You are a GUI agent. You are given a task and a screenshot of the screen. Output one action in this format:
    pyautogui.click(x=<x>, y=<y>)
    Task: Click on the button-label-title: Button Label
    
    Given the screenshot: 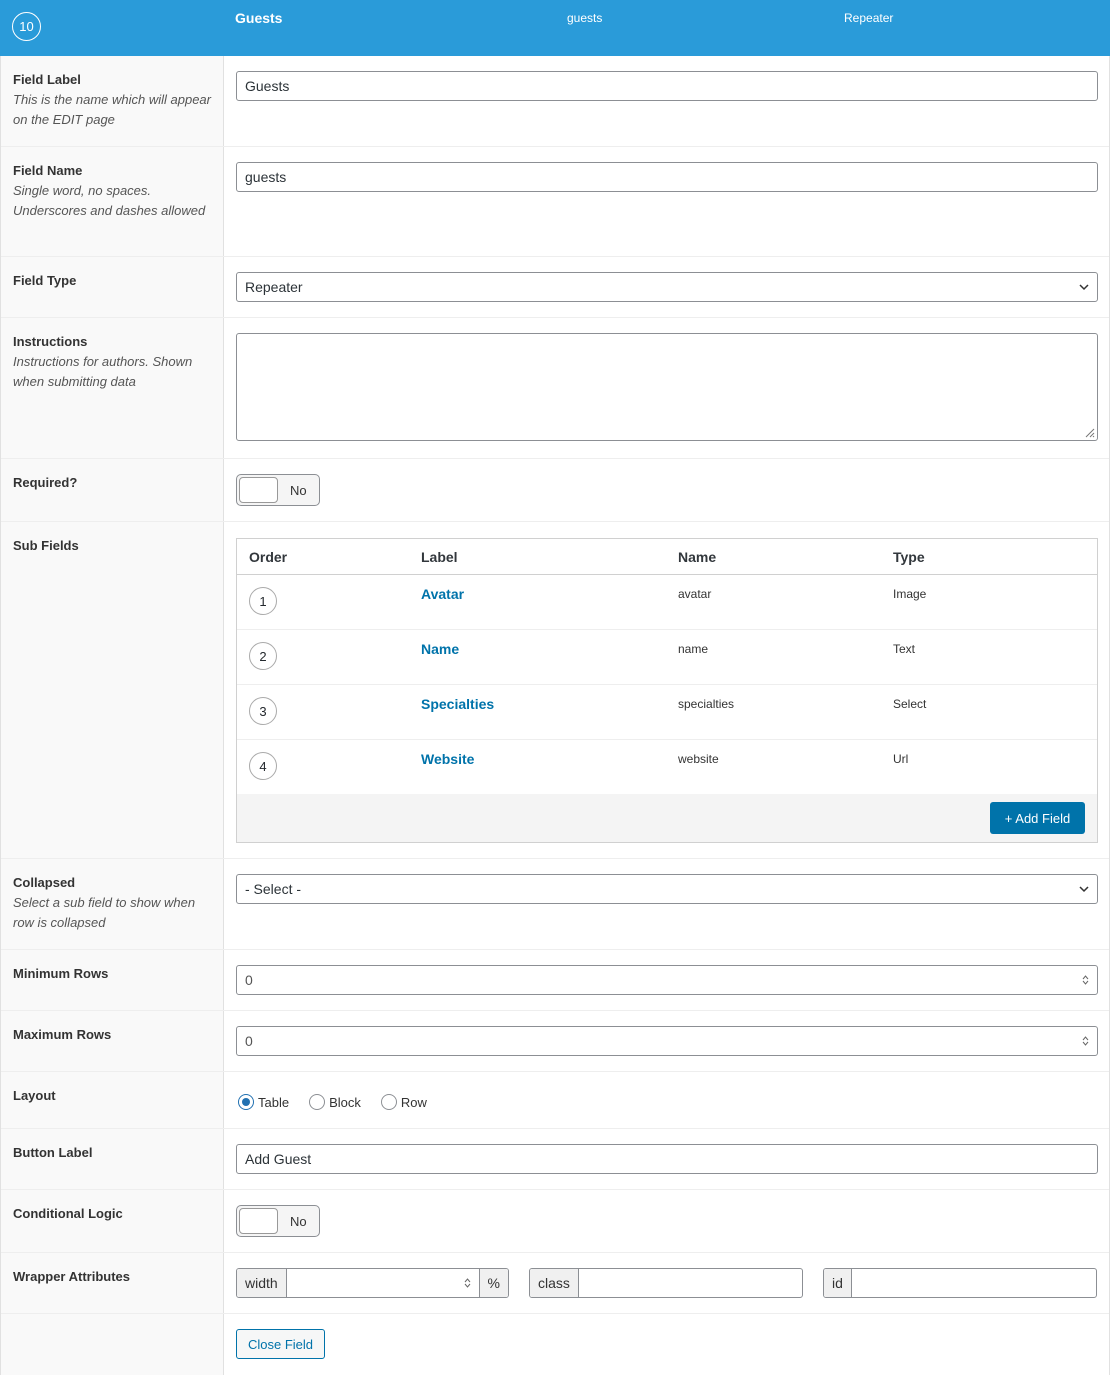 What is the action you would take?
    pyautogui.click(x=53, y=1152)
    